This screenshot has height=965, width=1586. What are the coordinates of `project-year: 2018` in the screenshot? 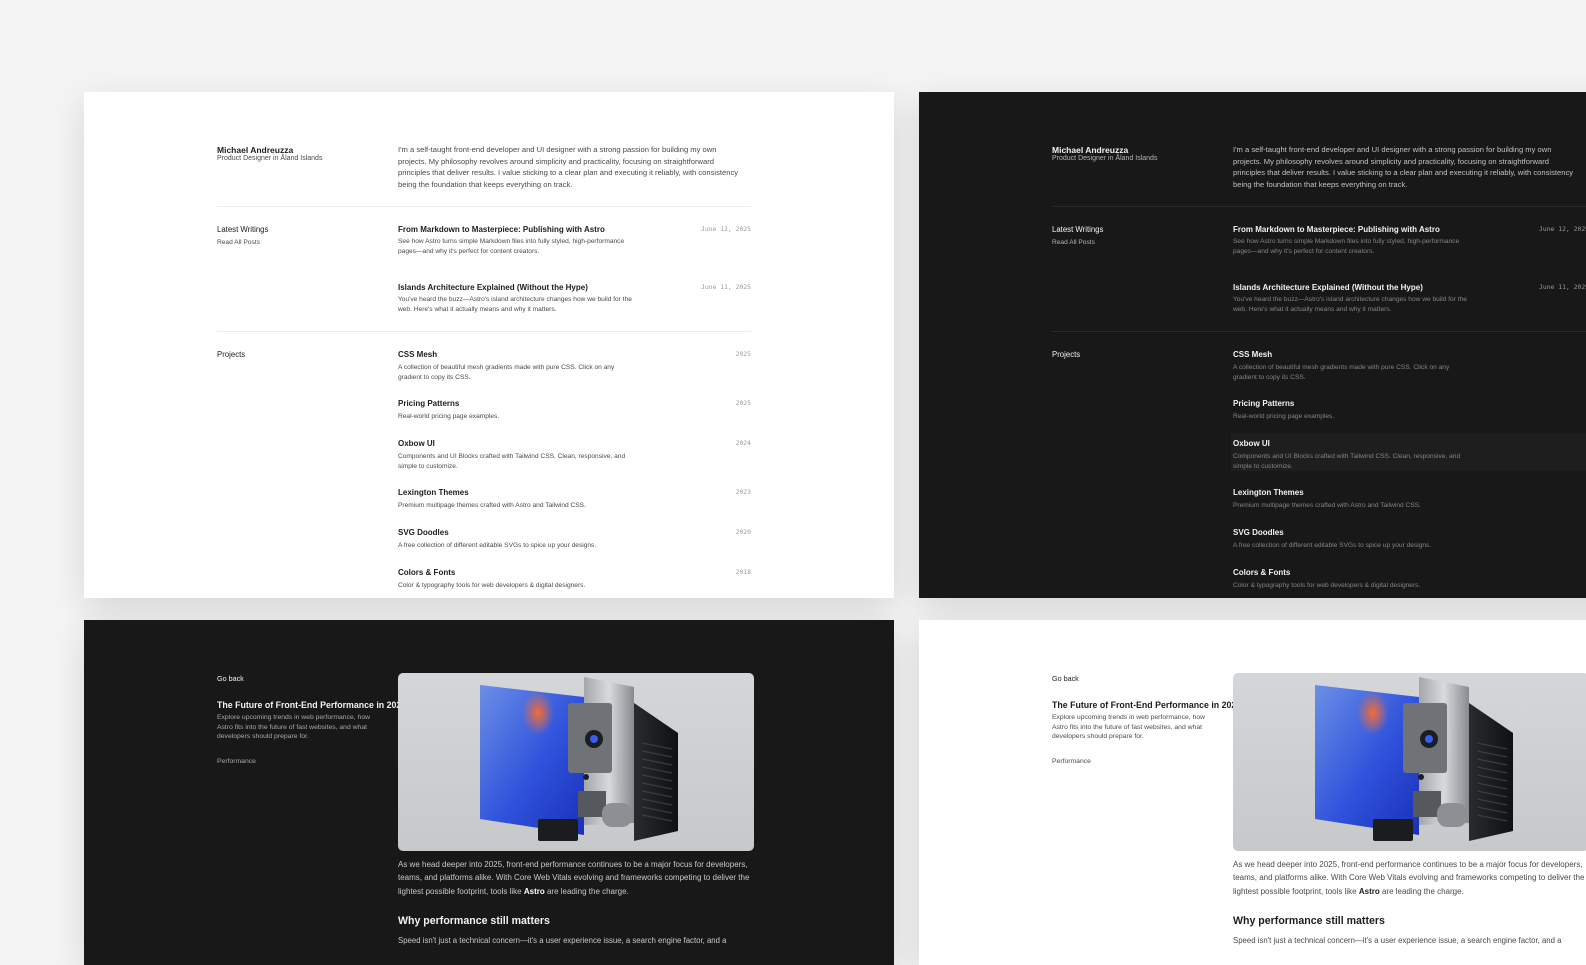 It's located at (743, 572).